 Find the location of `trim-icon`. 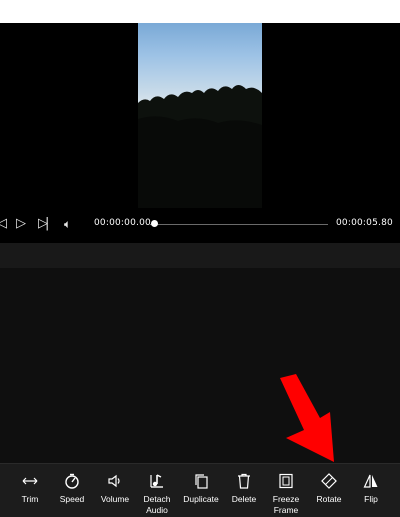

trim-icon is located at coordinates (30, 481).